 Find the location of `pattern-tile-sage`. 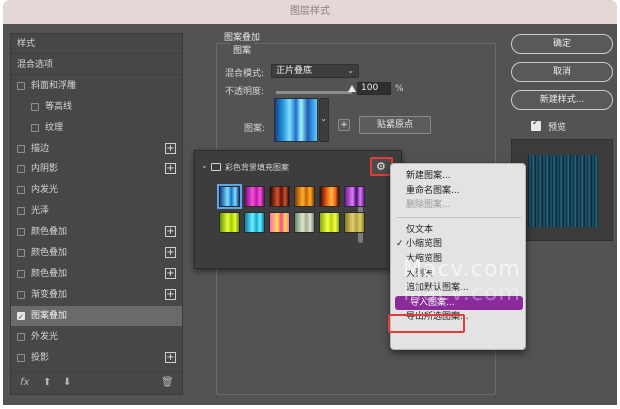

pattern-tile-sage is located at coordinates (304, 222).